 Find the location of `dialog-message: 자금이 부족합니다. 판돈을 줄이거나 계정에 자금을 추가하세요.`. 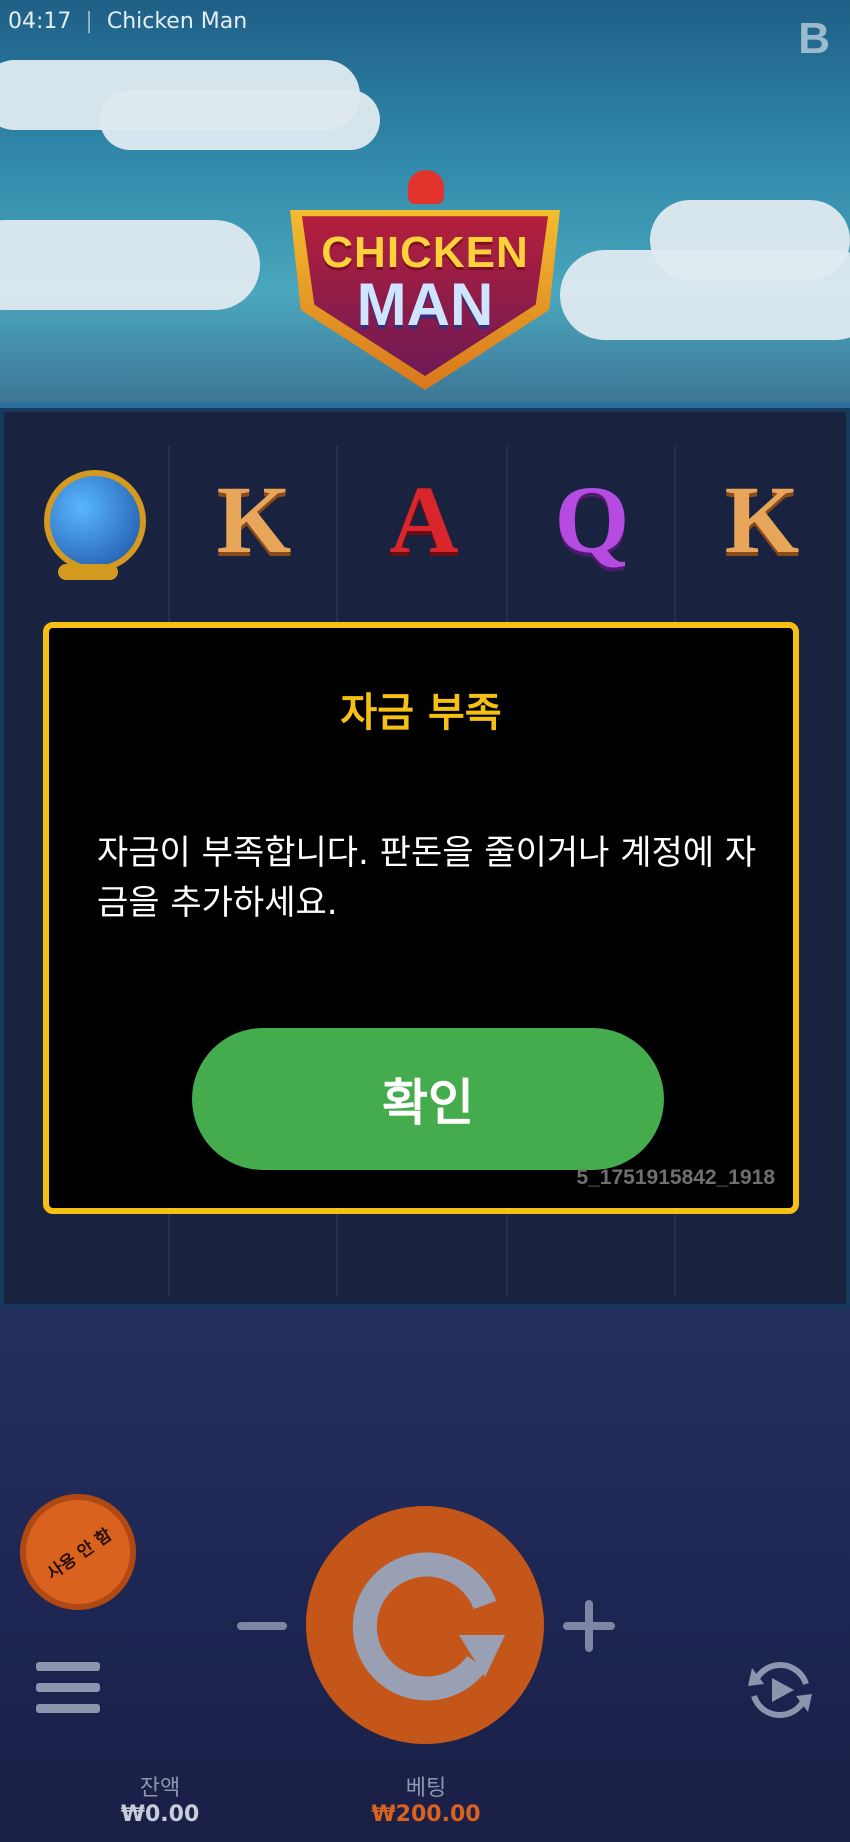

dialog-message: 자금이 부족합니다. 판돈을 줄이거나 계정에 자금을 추가하세요. is located at coordinates (427, 878).